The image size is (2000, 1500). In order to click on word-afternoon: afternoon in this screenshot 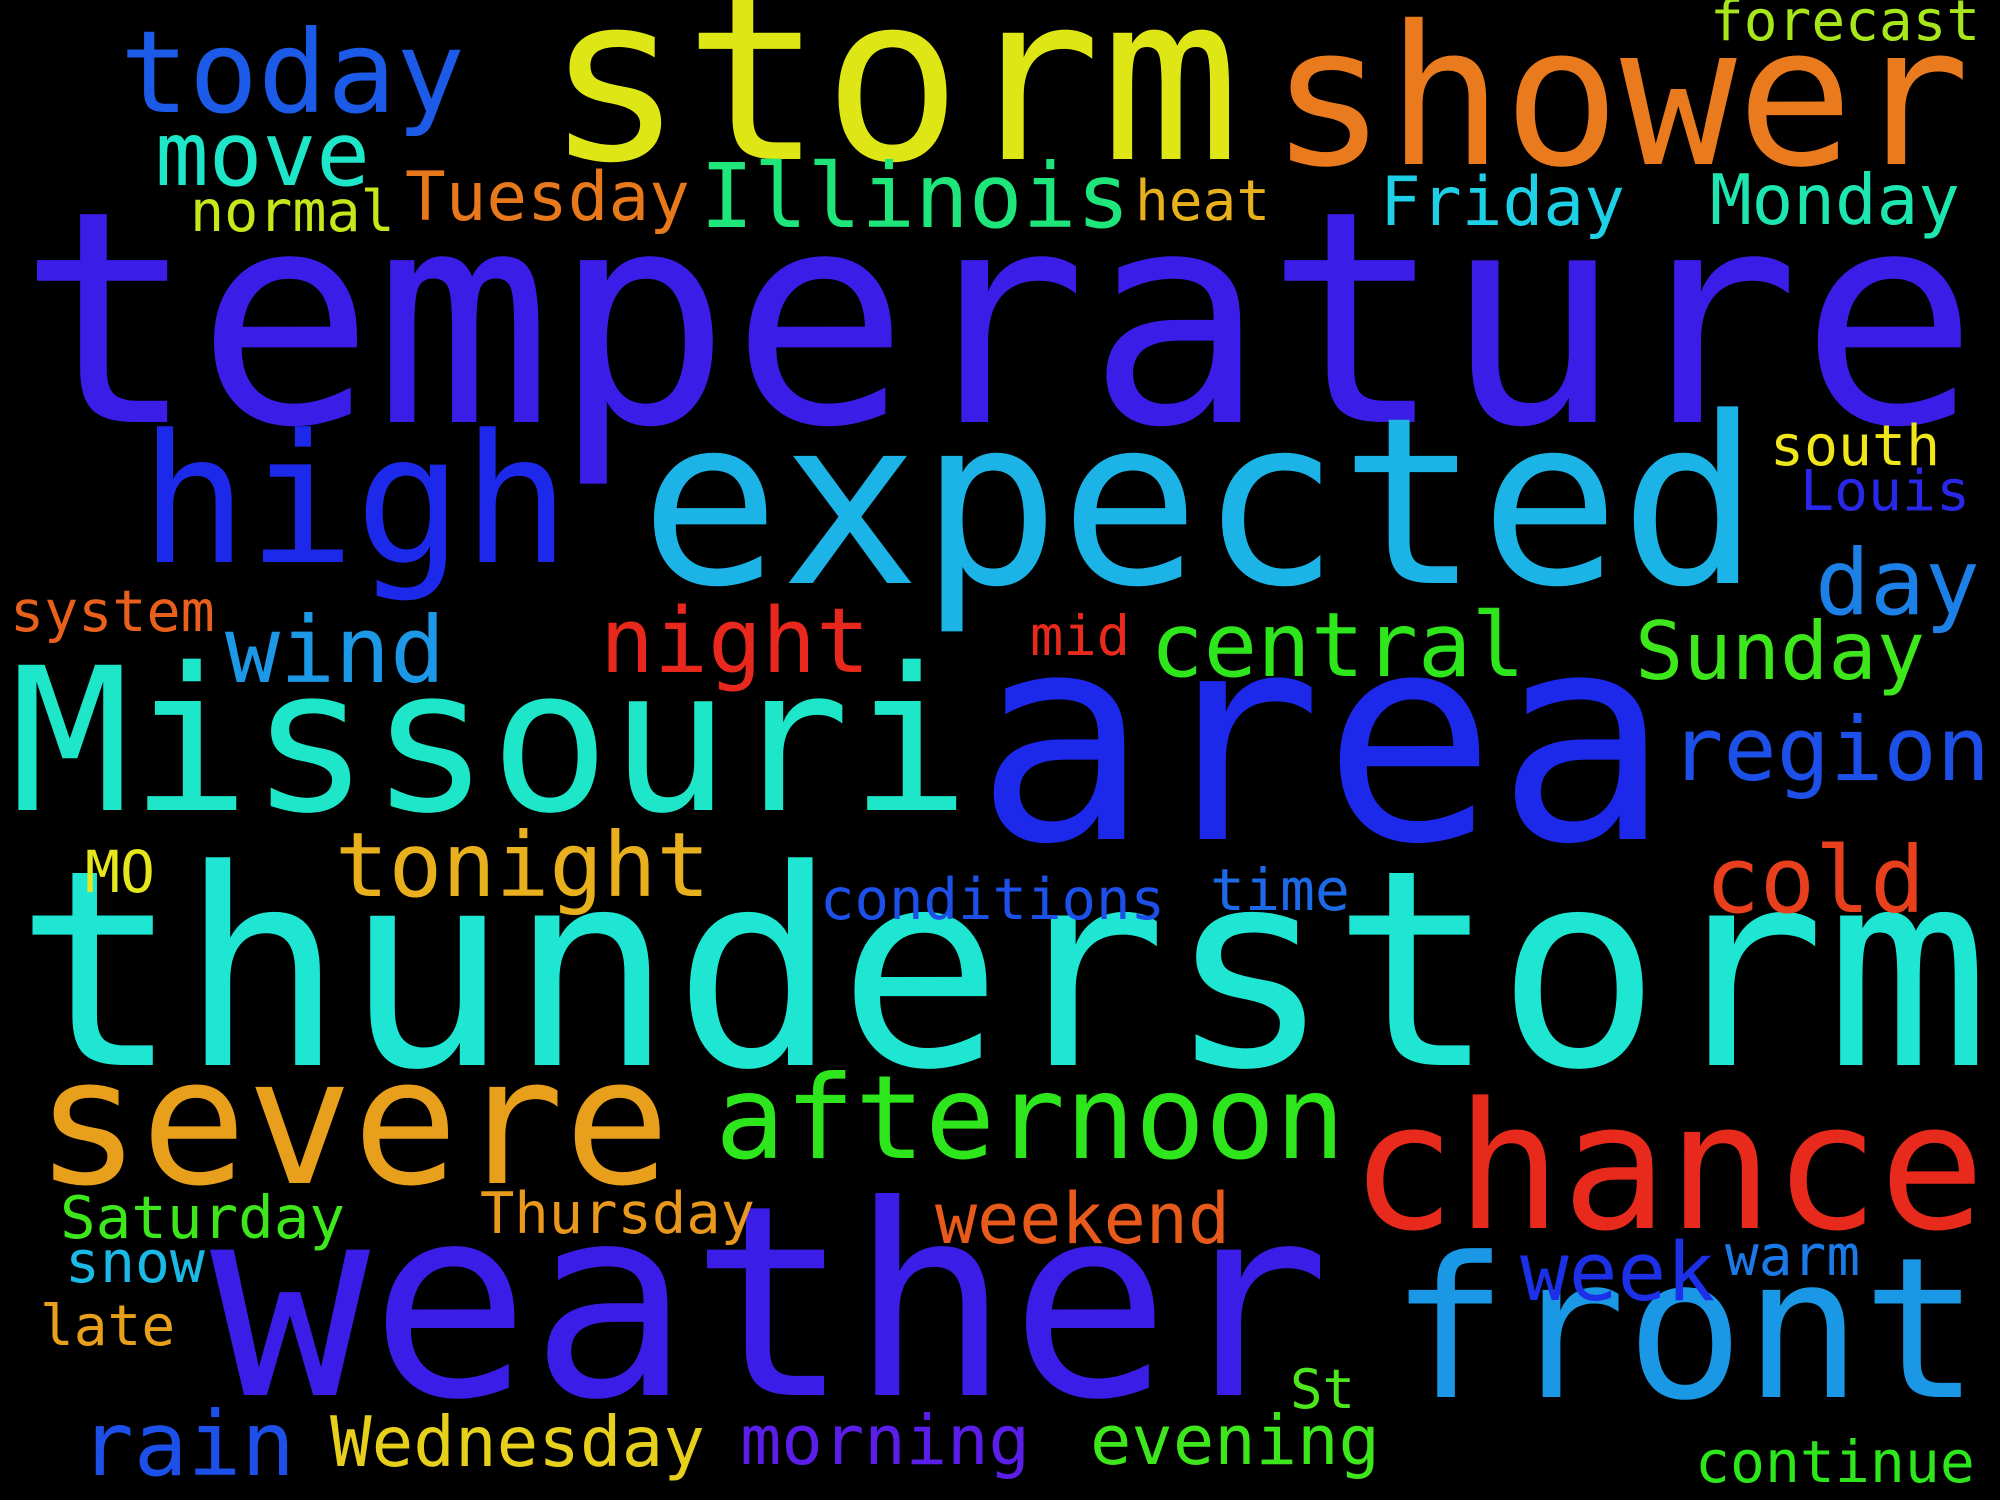, I will do `click(1030, 1119)`.